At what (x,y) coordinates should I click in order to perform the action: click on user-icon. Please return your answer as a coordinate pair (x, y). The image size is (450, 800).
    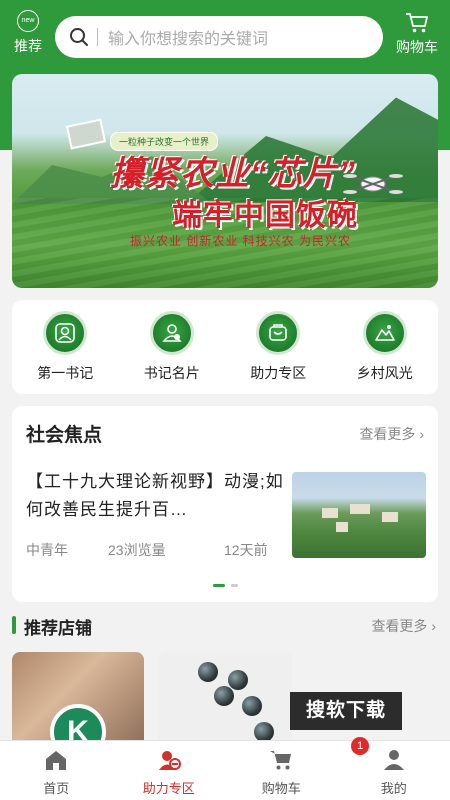
    Looking at the image, I should click on (393, 760).